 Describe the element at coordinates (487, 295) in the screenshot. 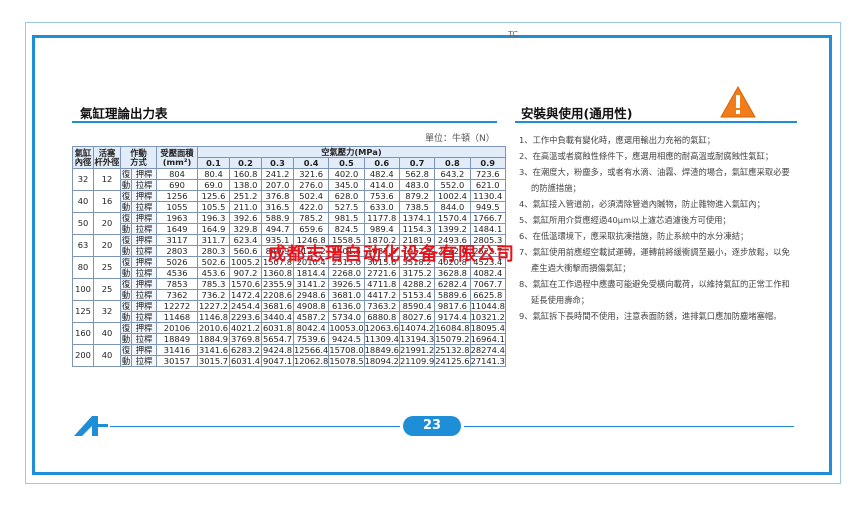

I see `force-value-cell: 6625.8` at that location.